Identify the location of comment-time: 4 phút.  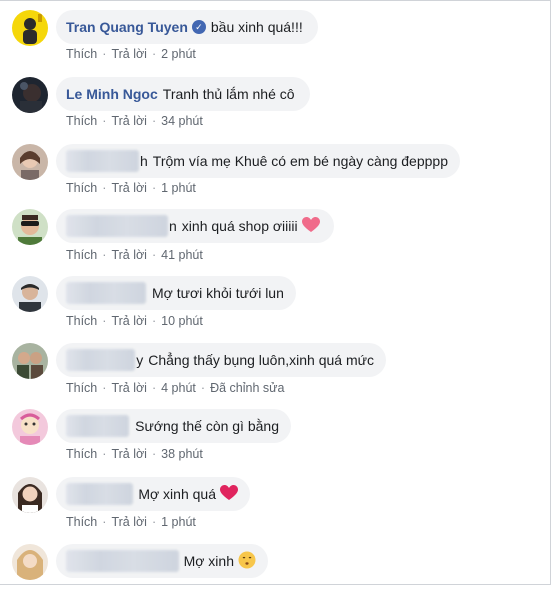
(178, 388).